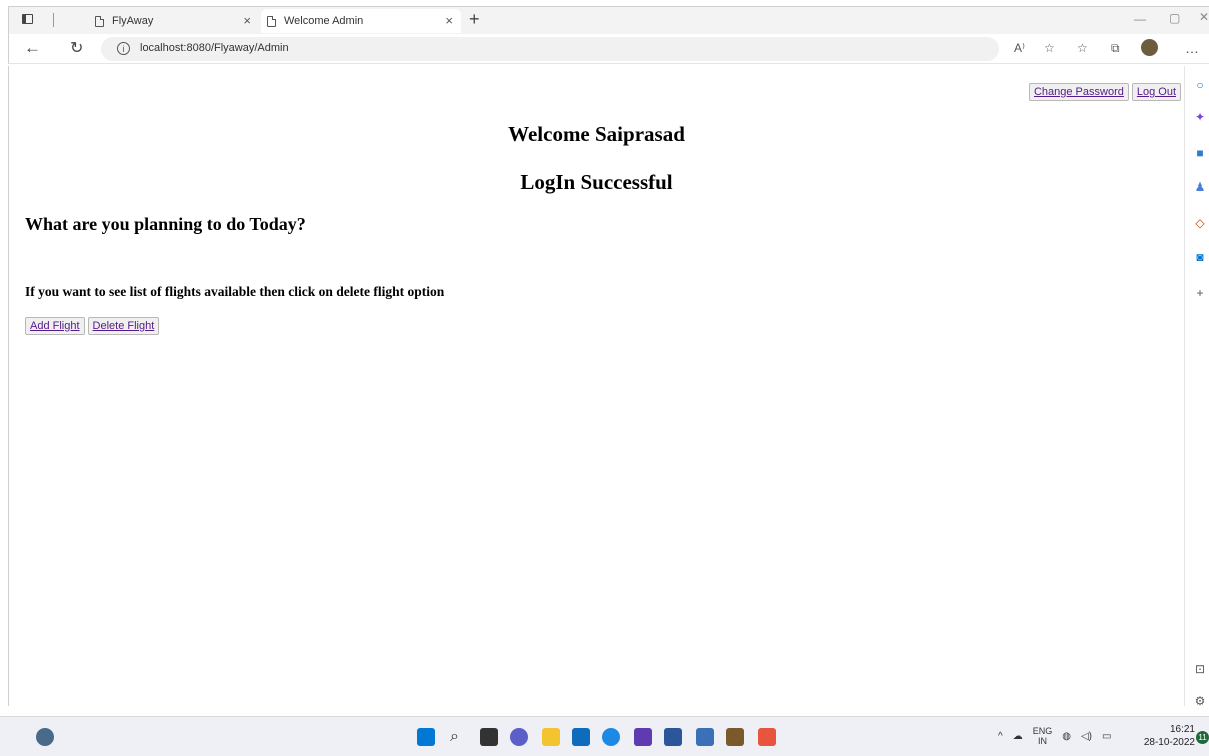 This screenshot has height=756, width=1209. I want to click on word-icon, so click(673, 737).